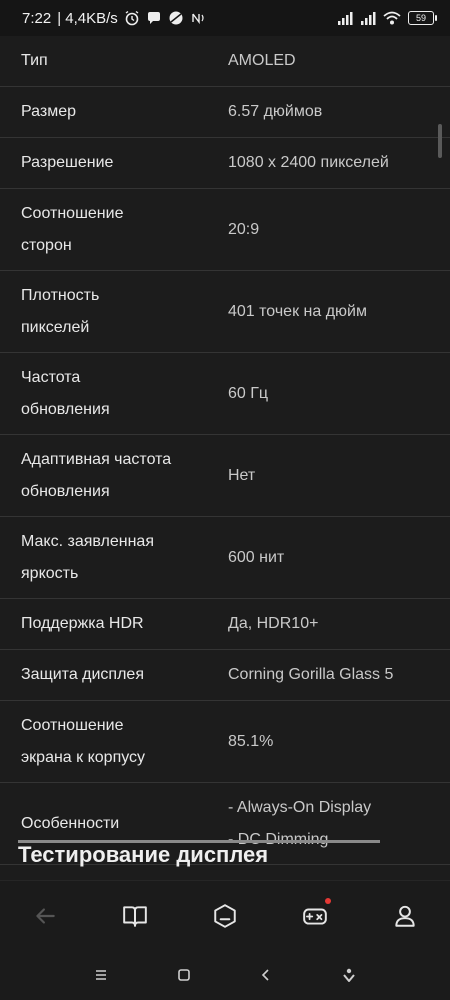  Describe the element at coordinates (114, 61) in the screenshot. I see `spec-label: Тип` at that location.